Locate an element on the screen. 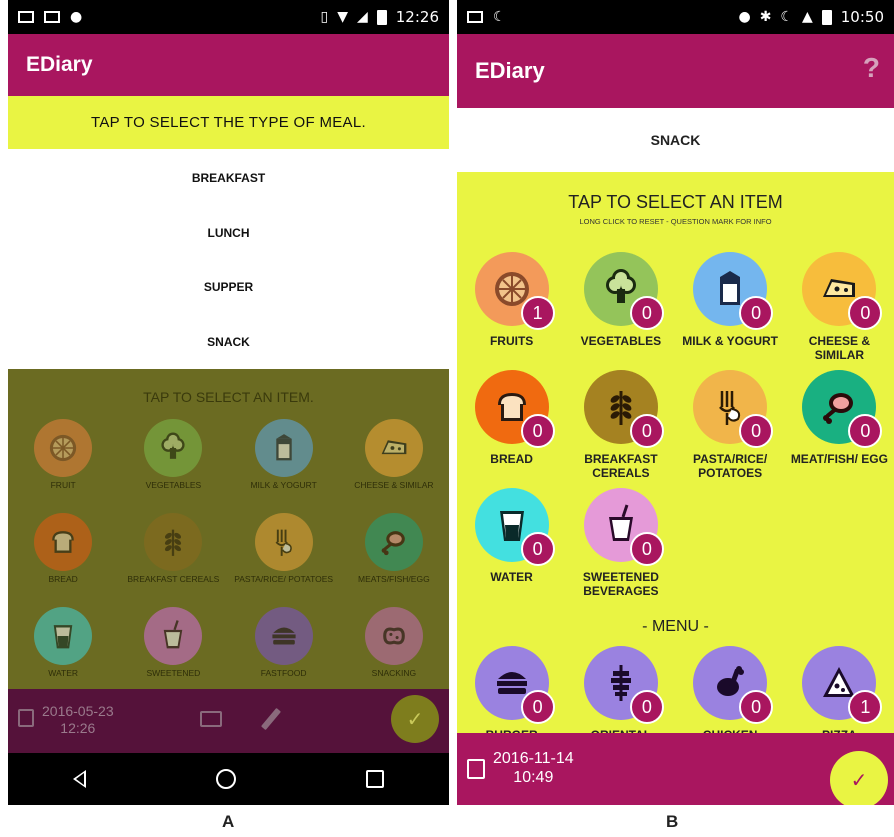 The image size is (894, 837). dimmed-item-label: SWEETENED is located at coordinates (173, 673).